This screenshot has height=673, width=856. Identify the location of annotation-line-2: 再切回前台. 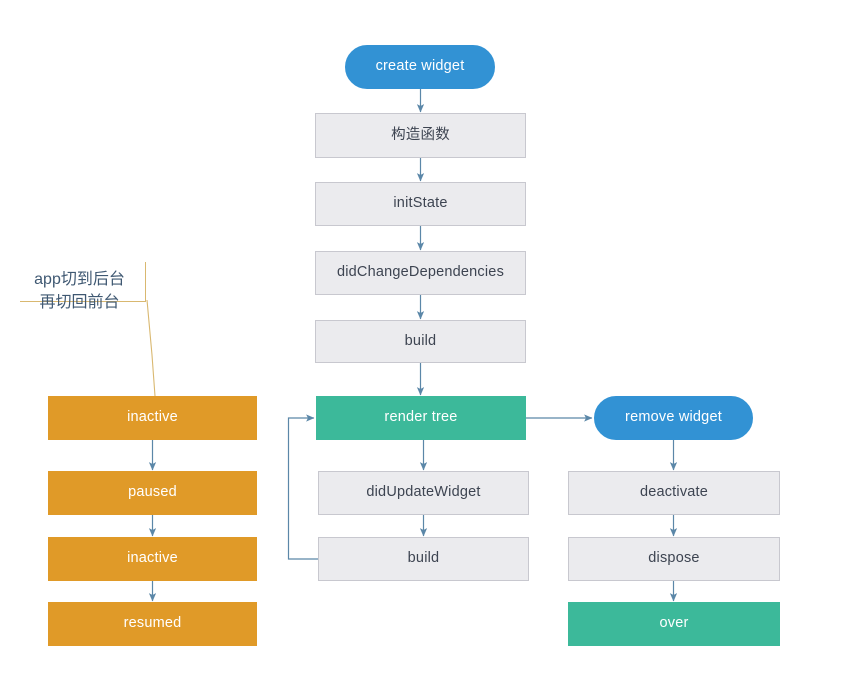
(79, 303).